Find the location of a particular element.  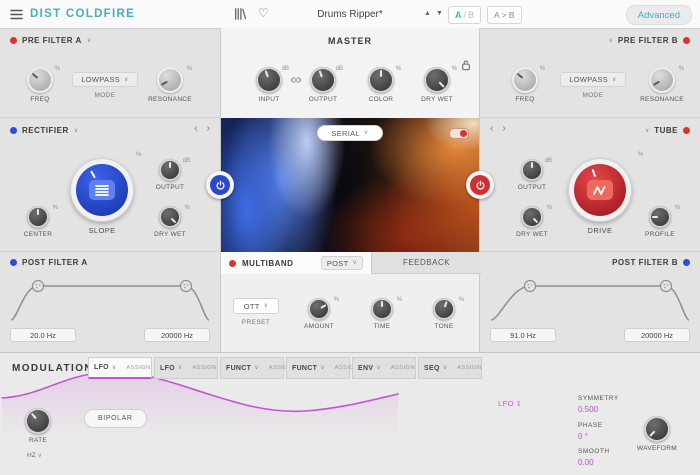

mod-tab-lfo-2: LFO ∨ ASSIGN is located at coordinates (186, 368).